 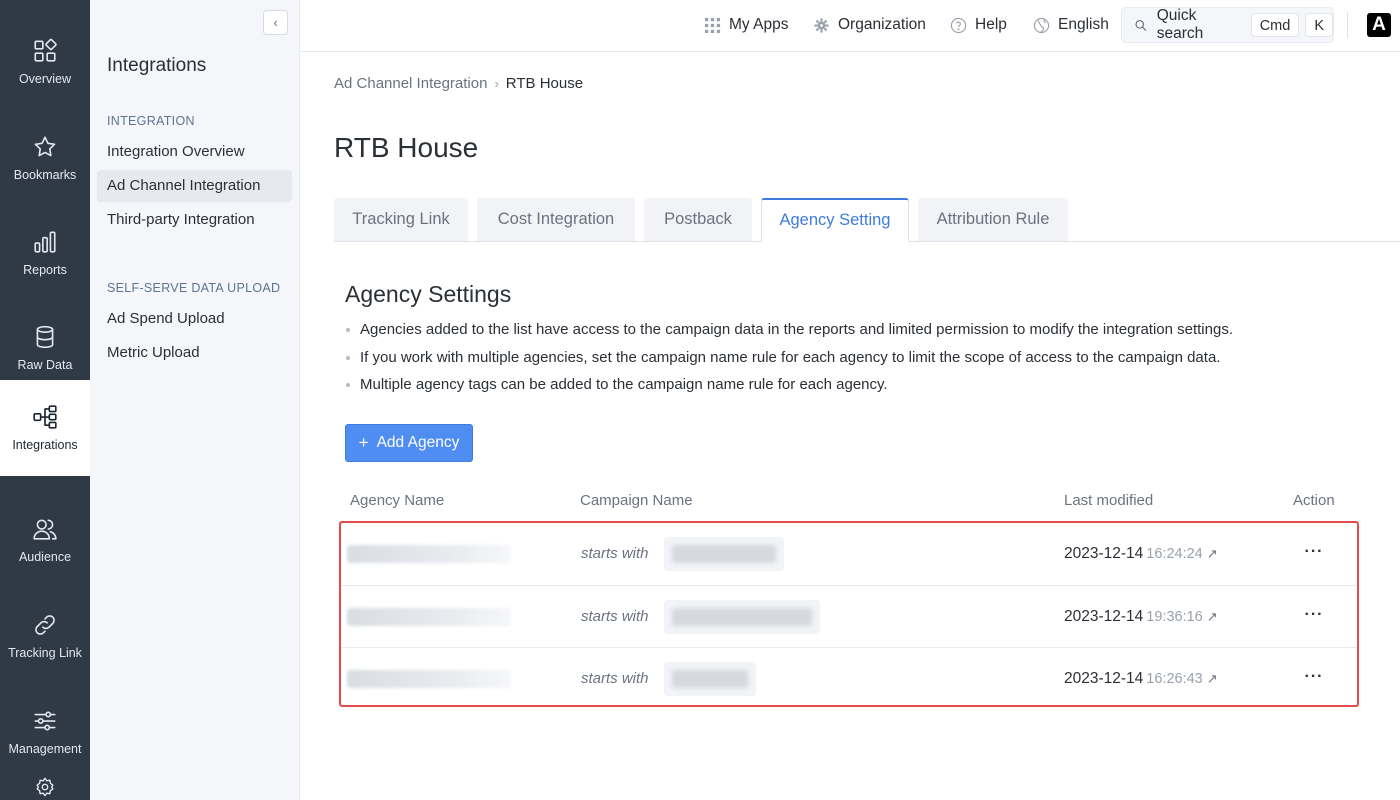 I want to click on sidebar-item-ad-channel-integration: Ad Channel Integration, so click(x=194, y=186).